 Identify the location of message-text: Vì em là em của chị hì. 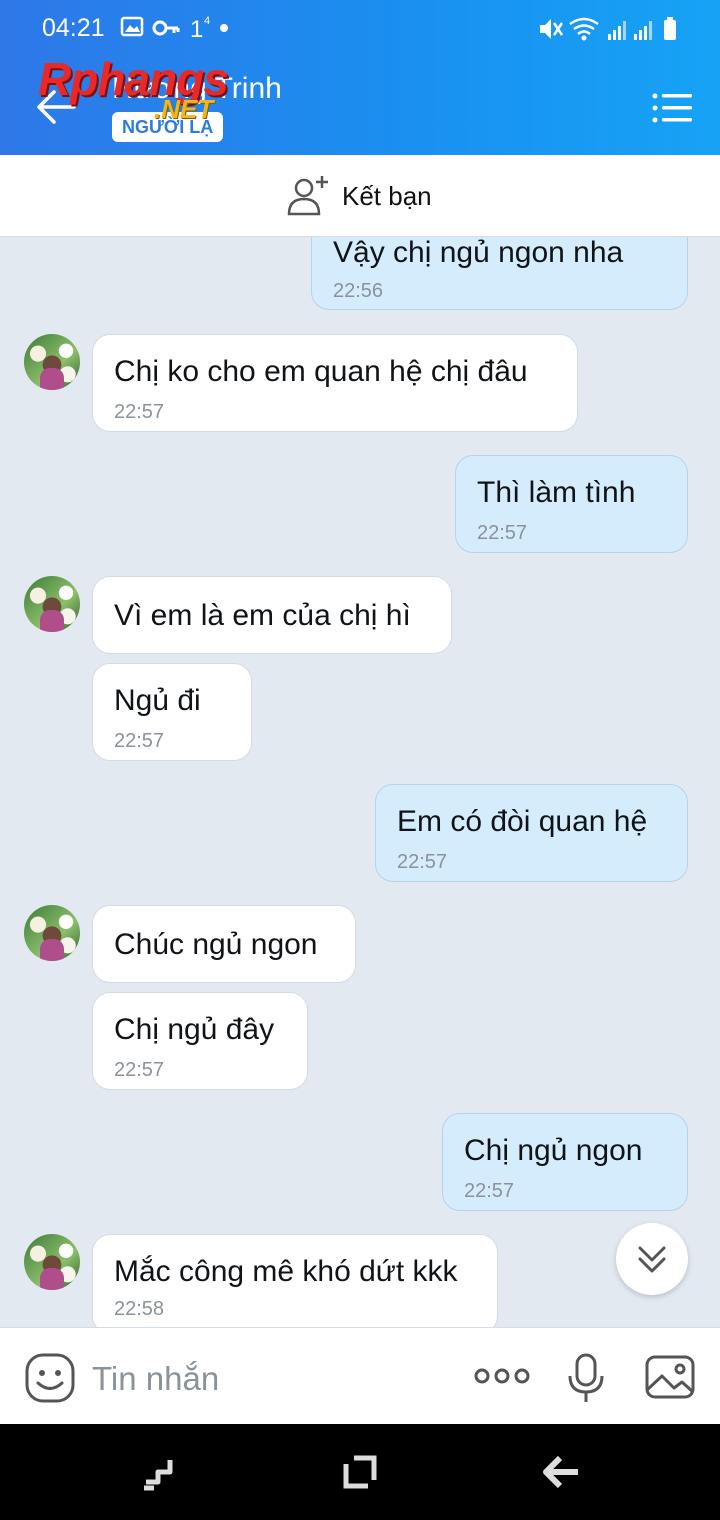
(262, 615).